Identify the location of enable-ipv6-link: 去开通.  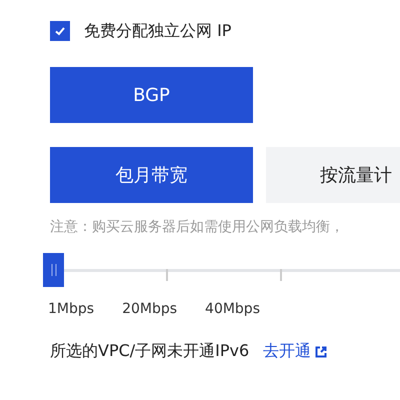
(295, 351).